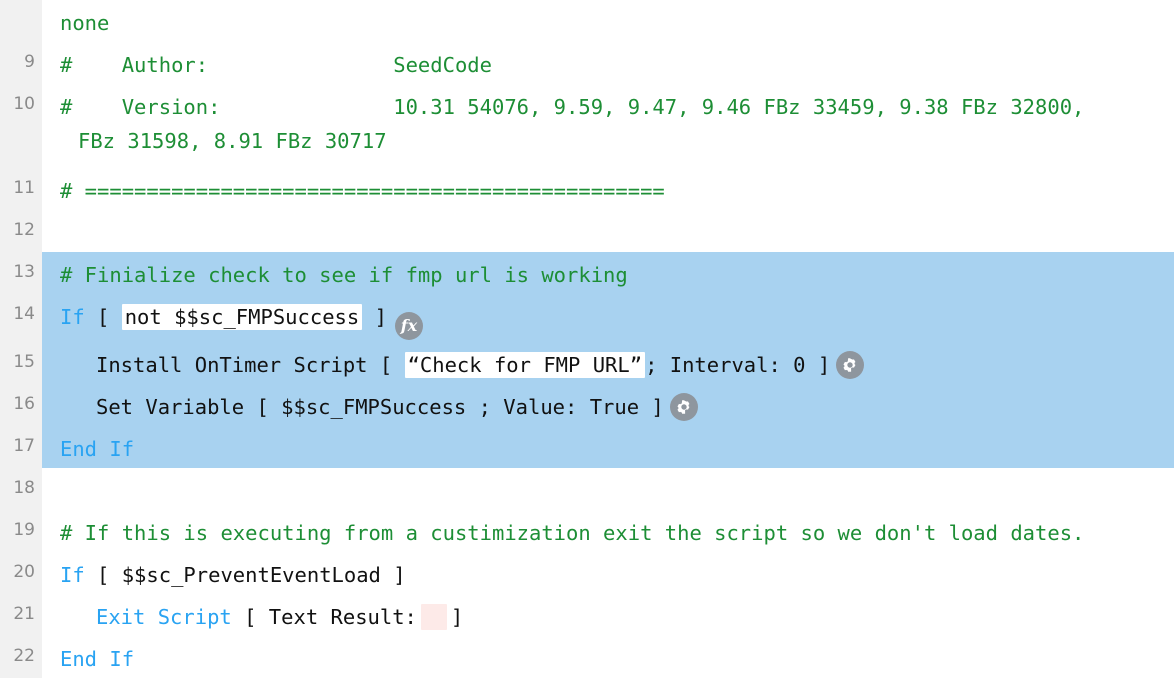  What do you see at coordinates (21, 615) in the screenshot?
I see `line-number: 21` at bounding box center [21, 615].